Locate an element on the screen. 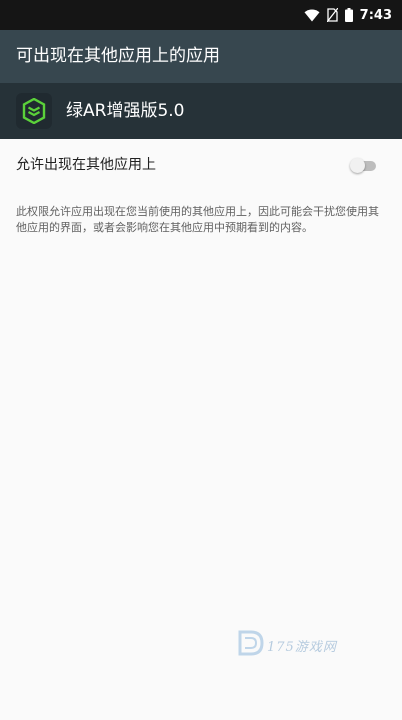  app-name: 绿AR增强版5.0 is located at coordinates (125, 111).